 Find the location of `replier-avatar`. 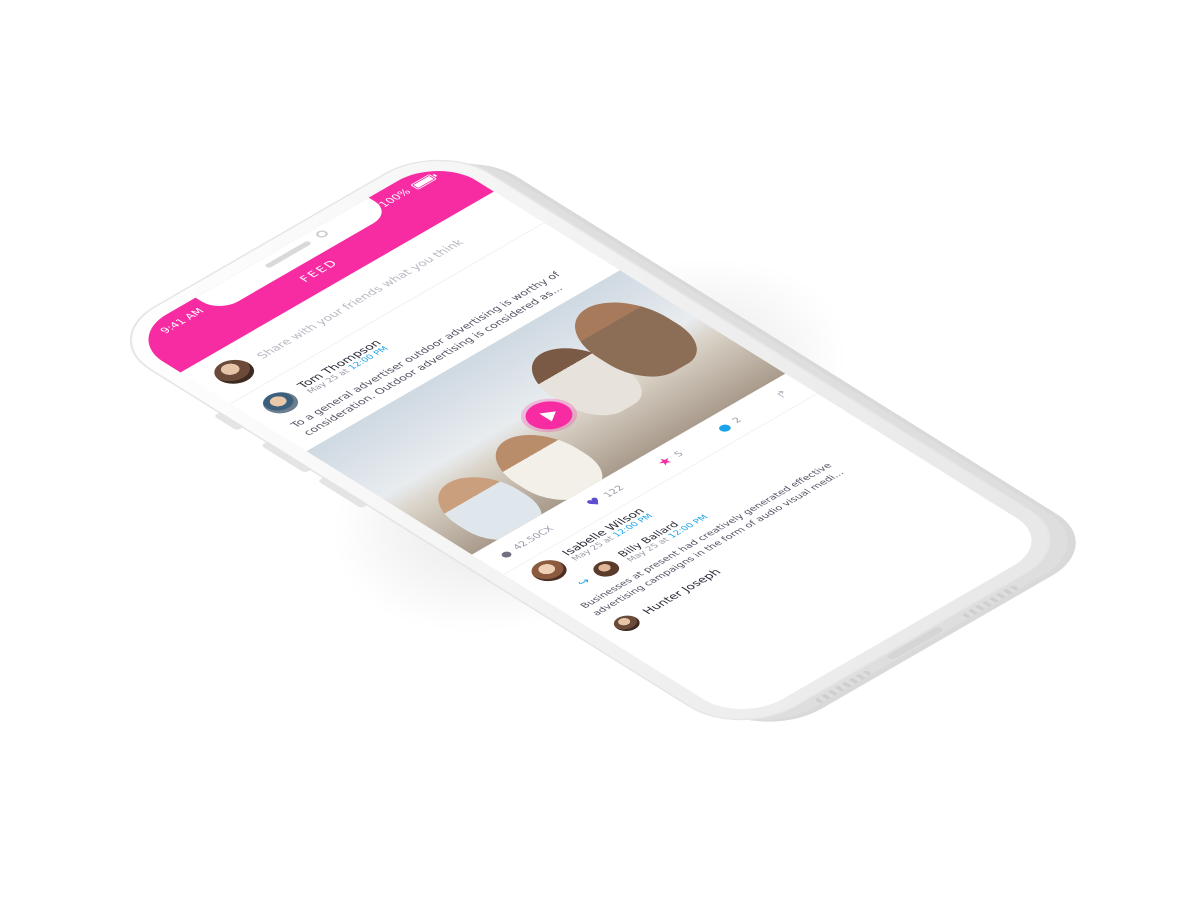

replier-avatar is located at coordinates (606, 568).